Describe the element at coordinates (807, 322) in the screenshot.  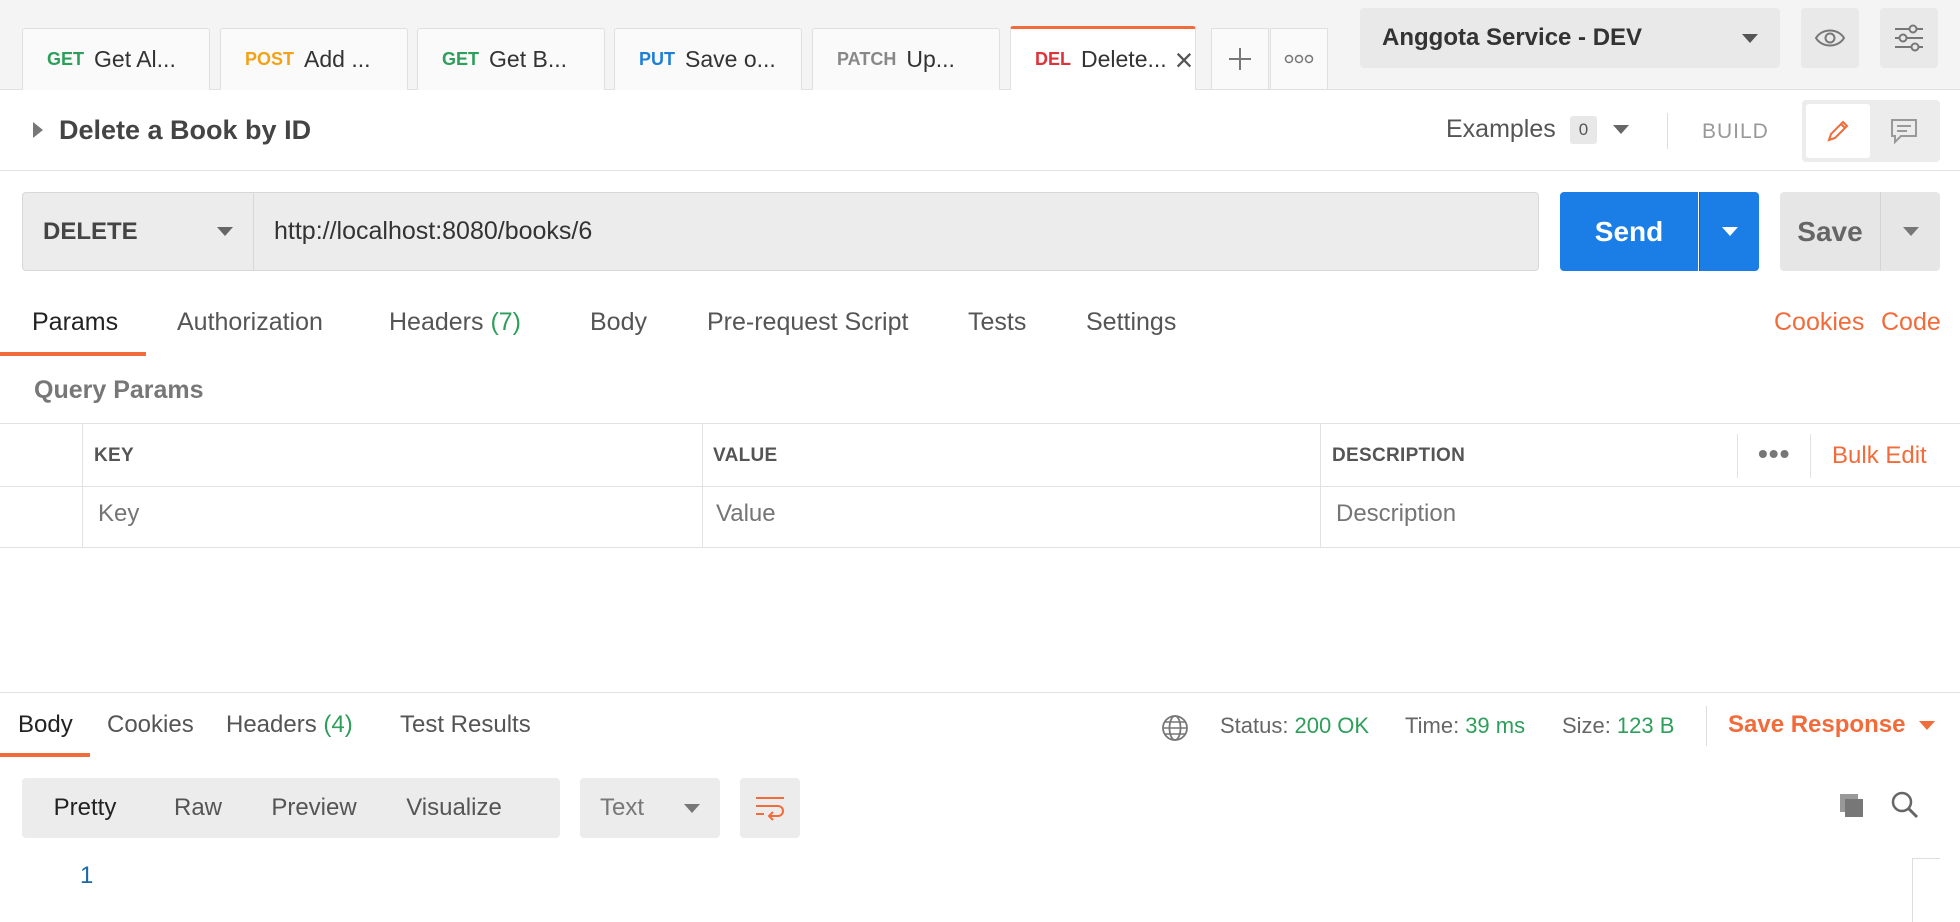
I see `tab-pre-request-script: Pre-request Script` at that location.